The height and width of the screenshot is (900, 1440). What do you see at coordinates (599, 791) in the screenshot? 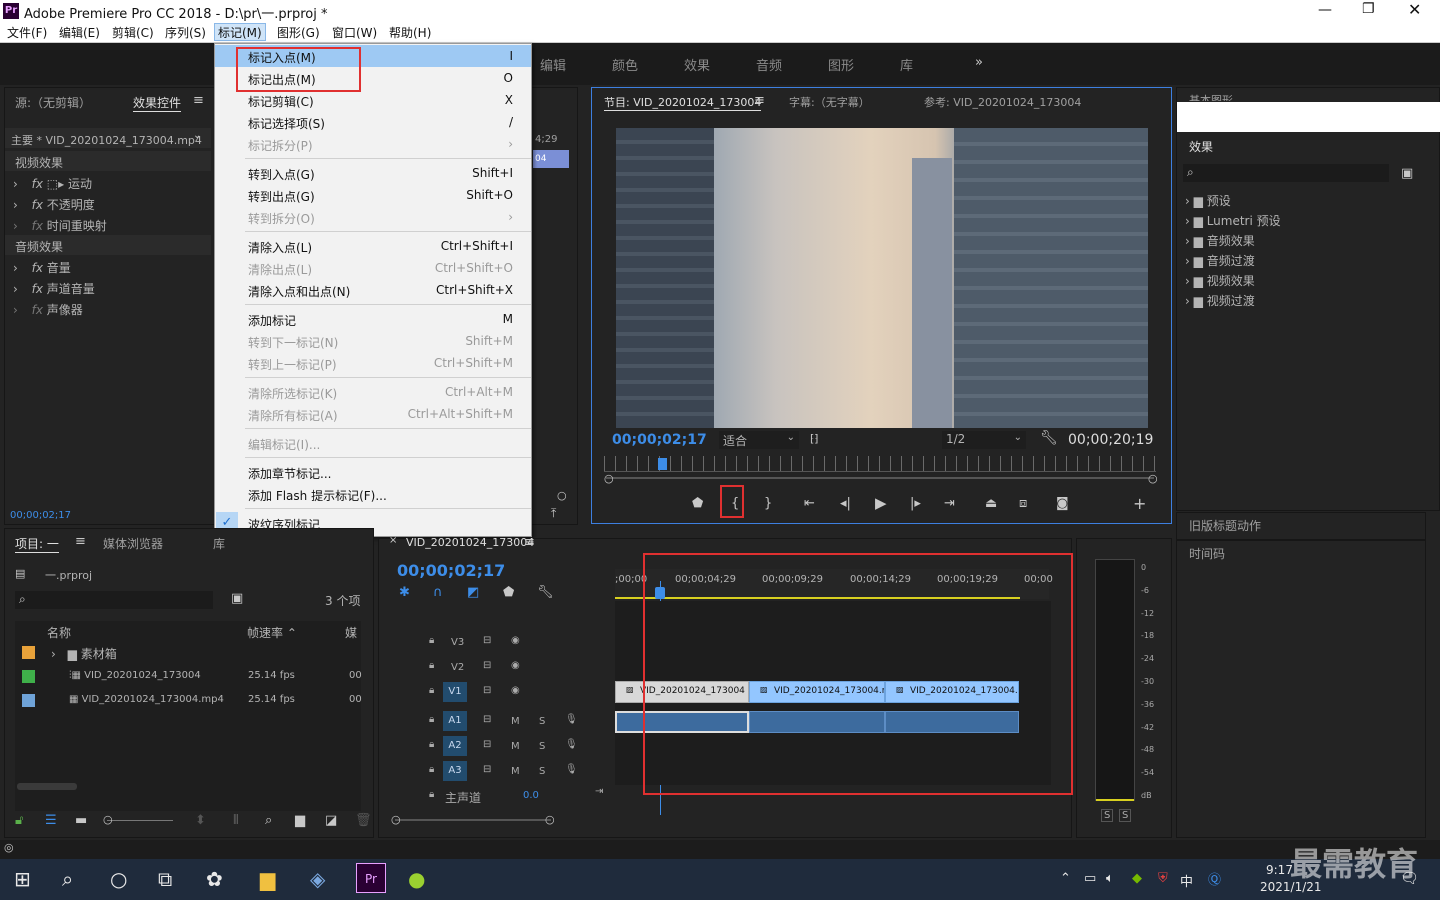
I see `go-to-end-icon: ⇥` at bounding box center [599, 791].